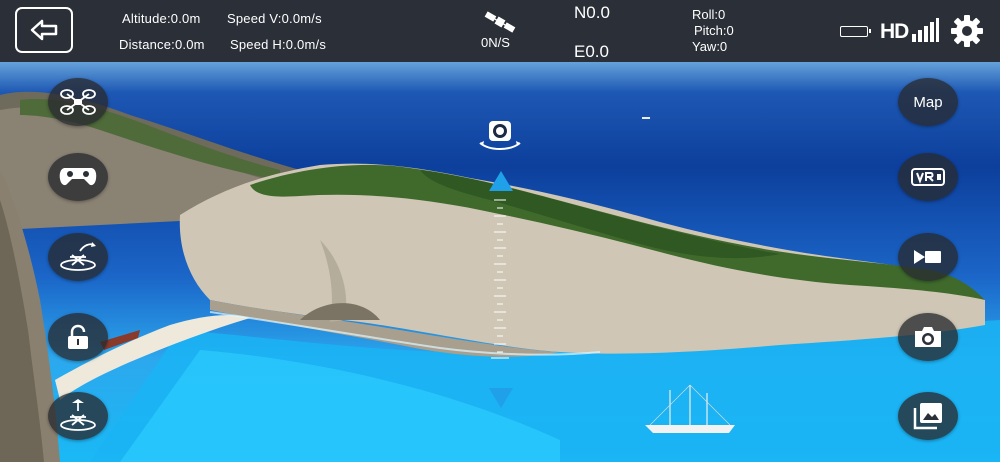 The image size is (1000, 462). Describe the element at coordinates (591, 51) in the screenshot. I see `east-coordinate: E0.0` at that location.